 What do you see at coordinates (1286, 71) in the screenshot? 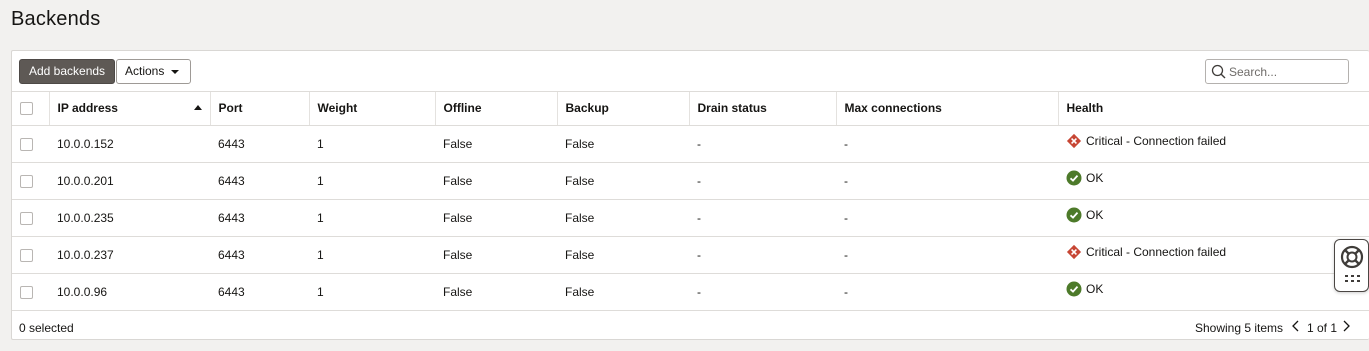
I see `search-input` at bounding box center [1286, 71].